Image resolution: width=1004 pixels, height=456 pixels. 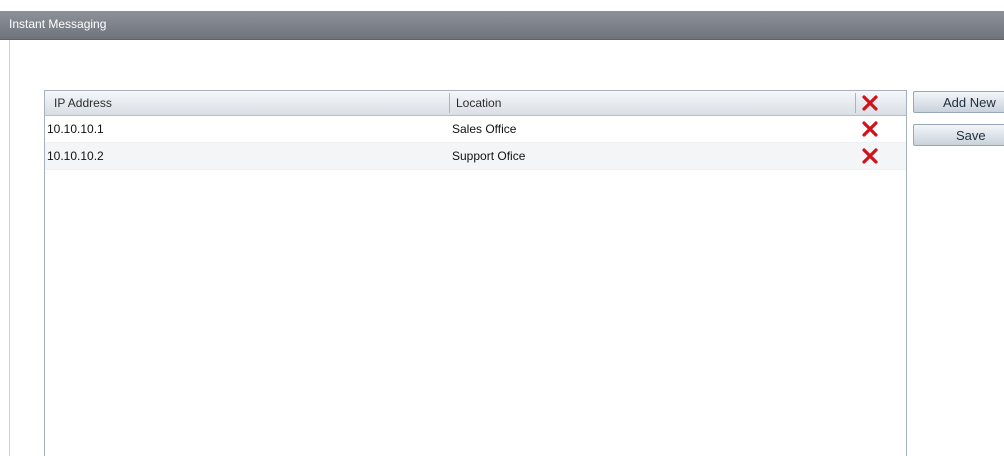 I want to click on column-header-location: Location, so click(x=478, y=103).